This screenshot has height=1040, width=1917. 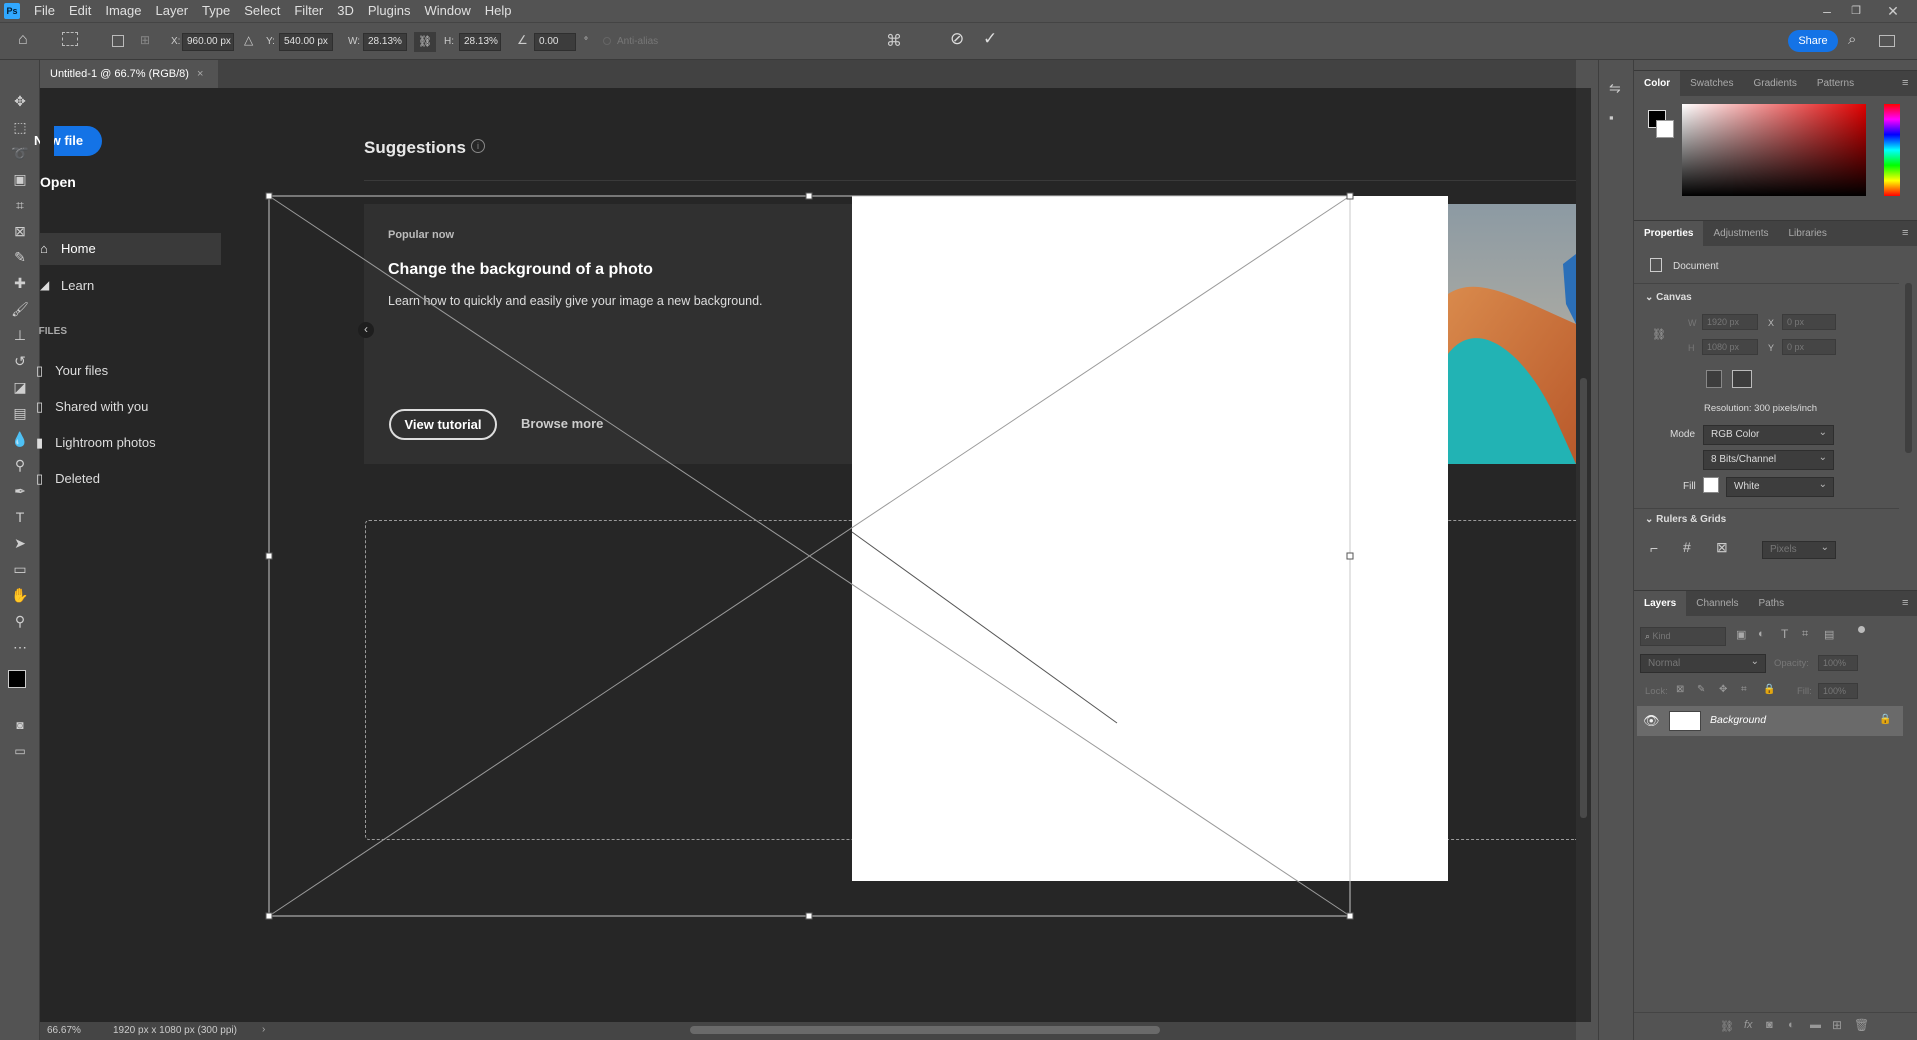 What do you see at coordinates (96, 443) in the screenshot?
I see `lightroom-photos-item: ▮ Lightroom photos` at bounding box center [96, 443].